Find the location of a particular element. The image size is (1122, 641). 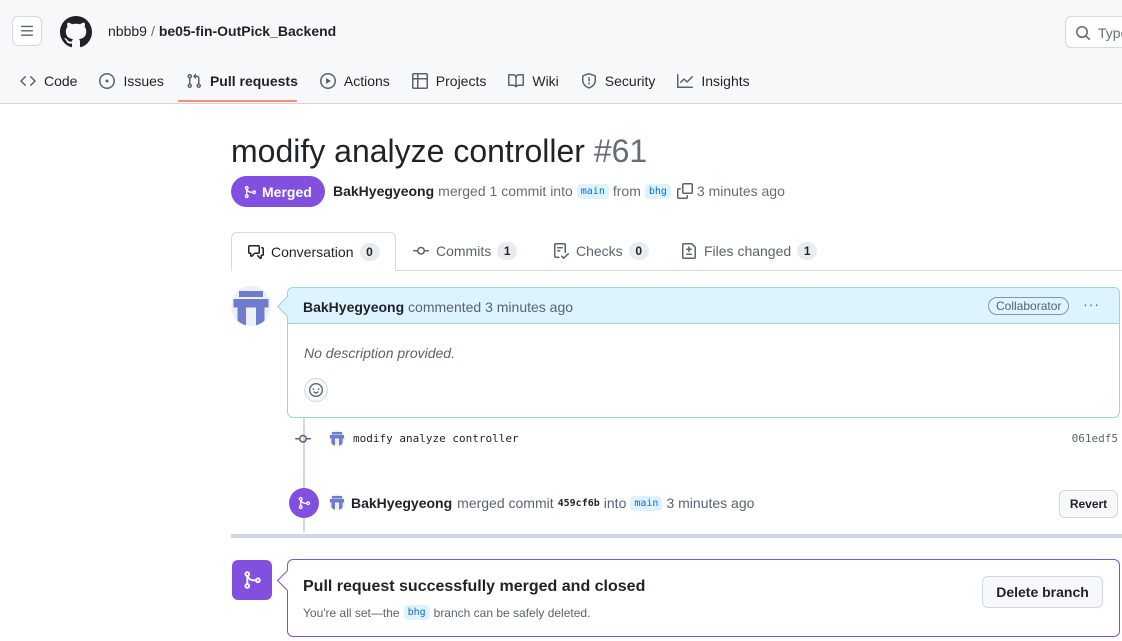

comment-author-link: BakHyegyeong is located at coordinates (353, 307).